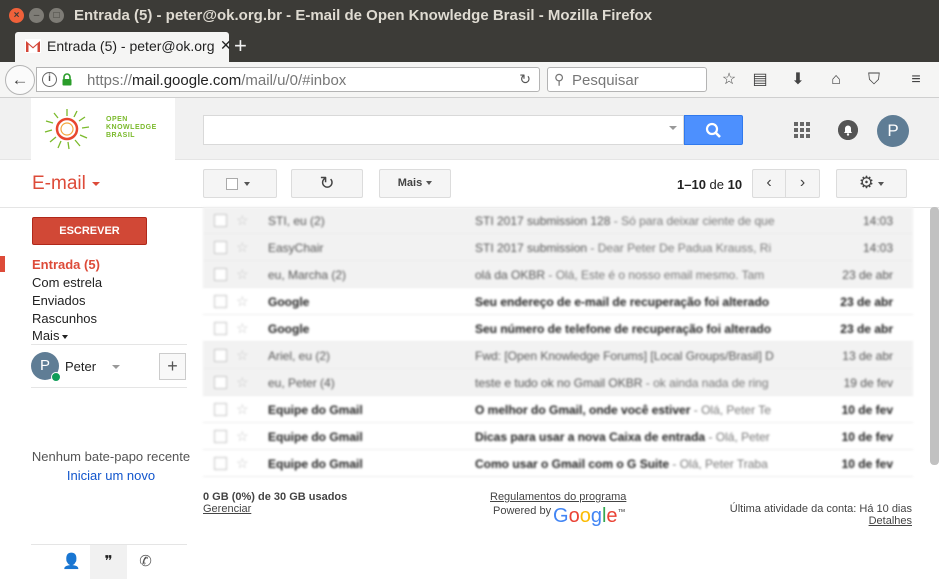  Describe the element at coordinates (510, 275) in the screenshot. I see `message-subject: olá da OKBR` at that location.